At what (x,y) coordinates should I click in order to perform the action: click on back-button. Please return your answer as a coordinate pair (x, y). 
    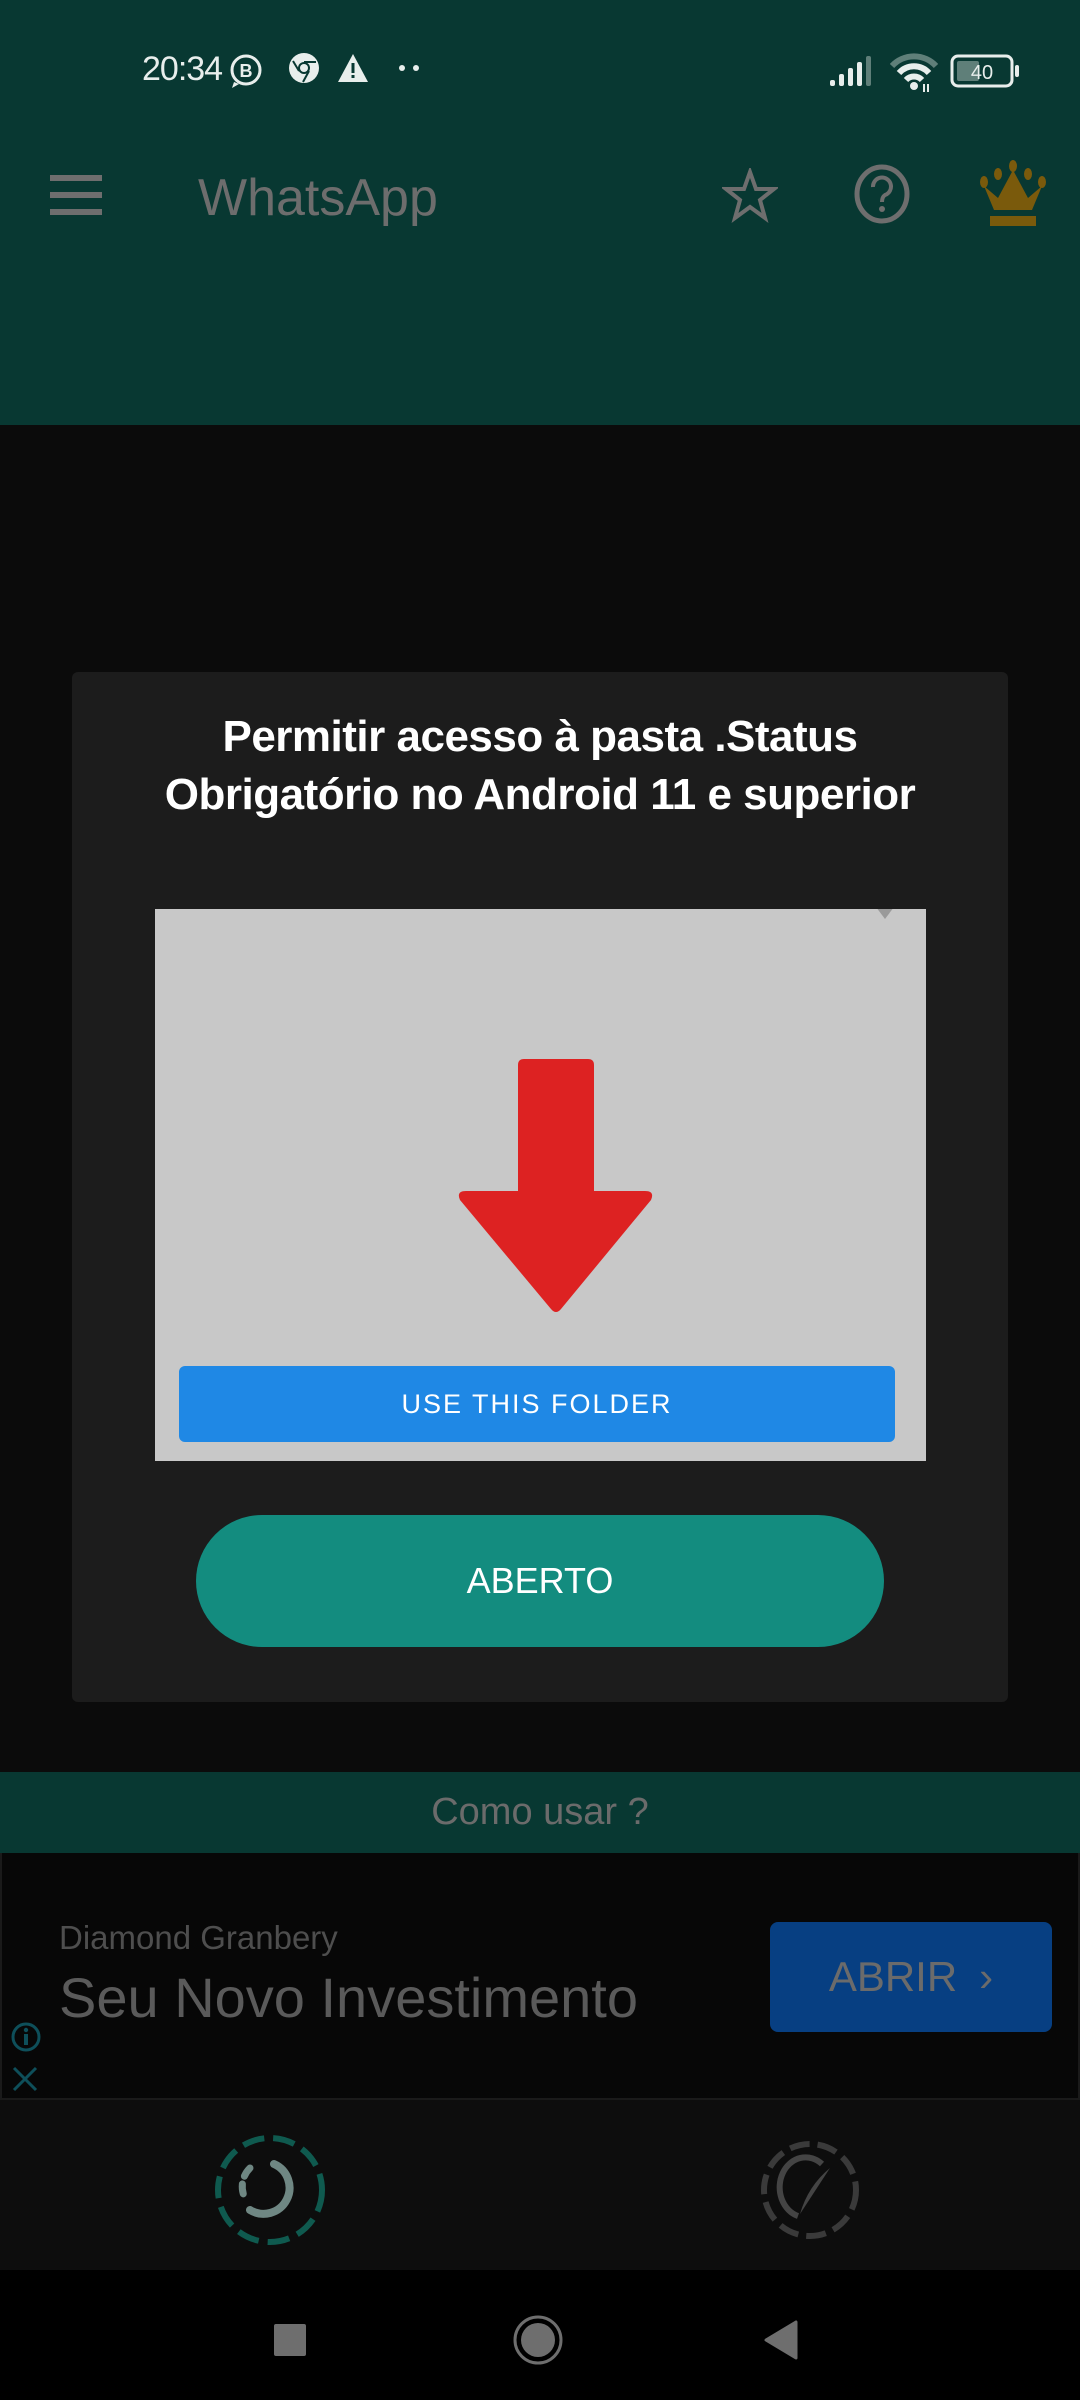
    Looking at the image, I should click on (780, 2340).